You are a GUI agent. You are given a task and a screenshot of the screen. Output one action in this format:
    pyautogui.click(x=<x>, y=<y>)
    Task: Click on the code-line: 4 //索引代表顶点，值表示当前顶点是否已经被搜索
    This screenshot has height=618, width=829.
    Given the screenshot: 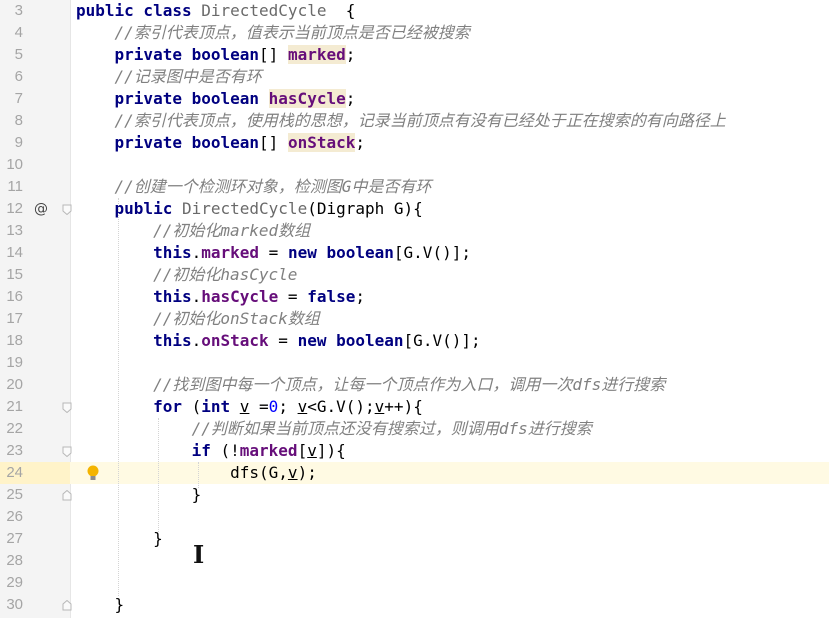 What is the action you would take?
    pyautogui.click(x=414, y=33)
    